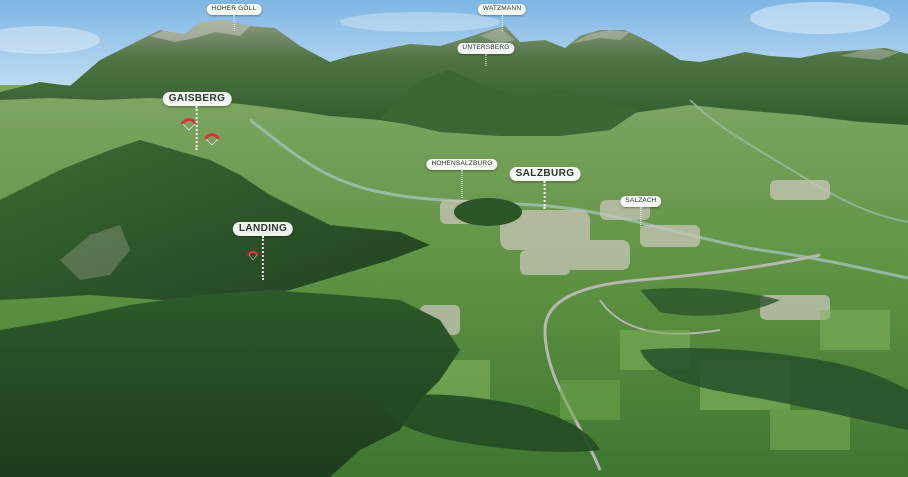 This screenshot has height=477, width=908. What do you see at coordinates (641, 201) in the screenshot?
I see `label-salzach-text: SALZACH` at bounding box center [641, 201].